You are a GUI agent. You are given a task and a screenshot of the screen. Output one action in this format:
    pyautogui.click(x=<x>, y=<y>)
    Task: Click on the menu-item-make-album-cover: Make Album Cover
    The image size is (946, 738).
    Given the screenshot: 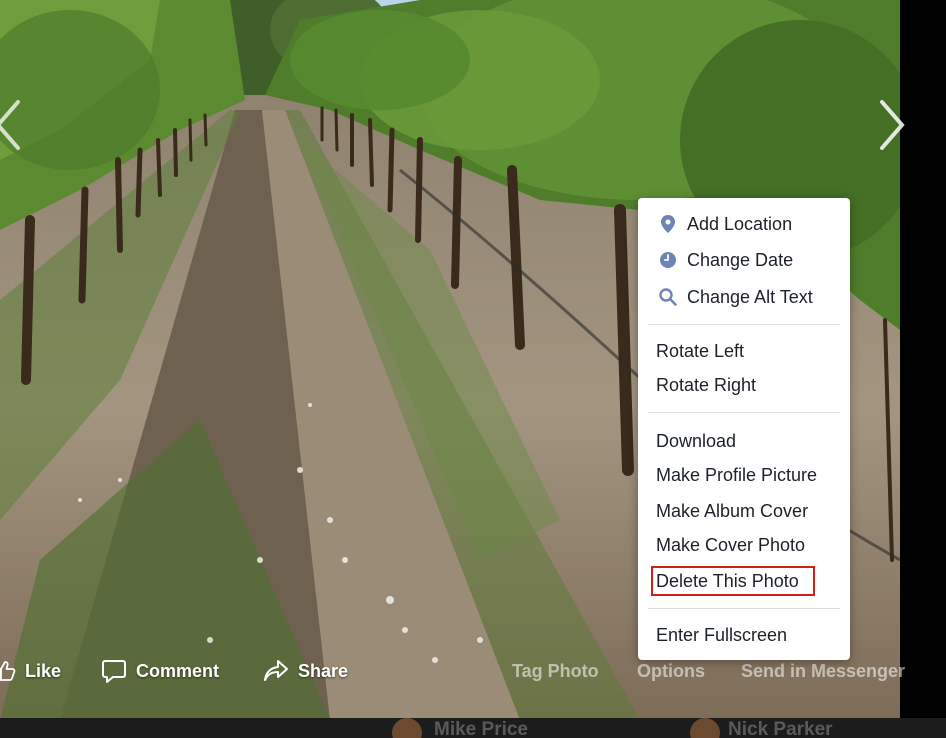 What is the action you would take?
    pyautogui.click(x=744, y=511)
    